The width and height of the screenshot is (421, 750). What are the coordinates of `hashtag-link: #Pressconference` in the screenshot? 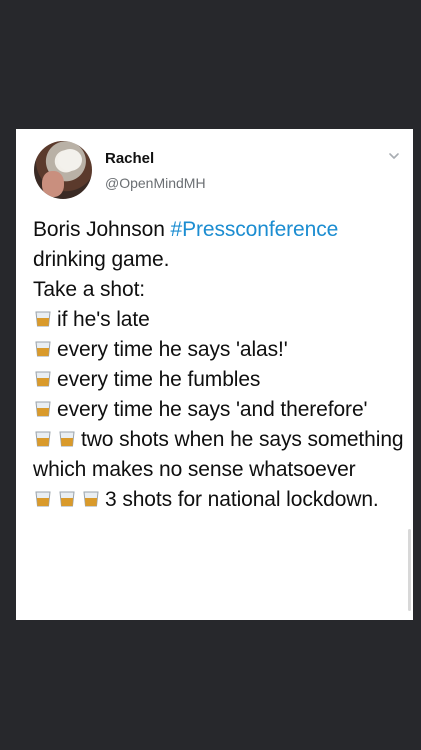 It's located at (255, 229).